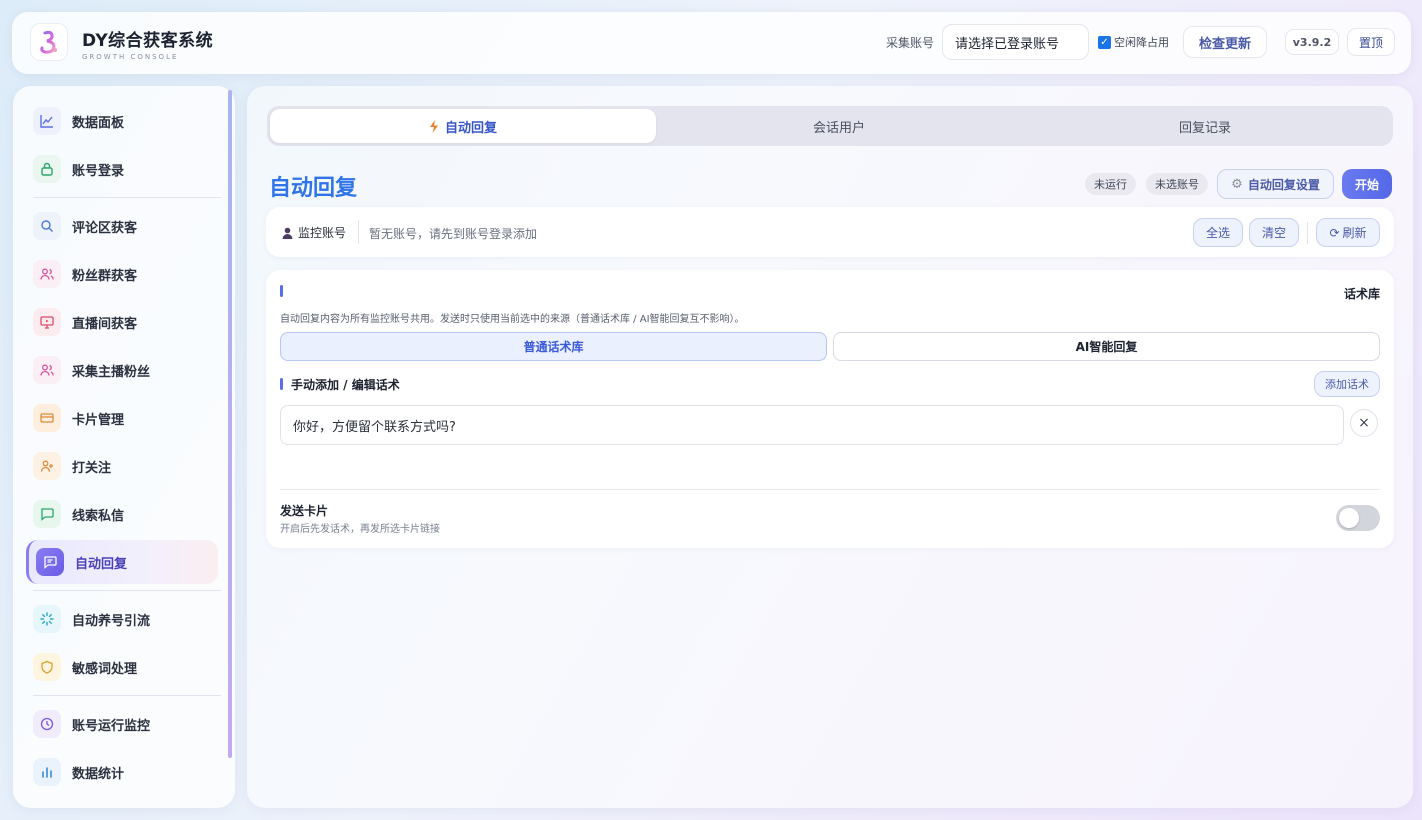 This screenshot has height=820, width=1422. What do you see at coordinates (127, 772) in the screenshot?
I see `sidebar-item-statistics: 数据统计` at bounding box center [127, 772].